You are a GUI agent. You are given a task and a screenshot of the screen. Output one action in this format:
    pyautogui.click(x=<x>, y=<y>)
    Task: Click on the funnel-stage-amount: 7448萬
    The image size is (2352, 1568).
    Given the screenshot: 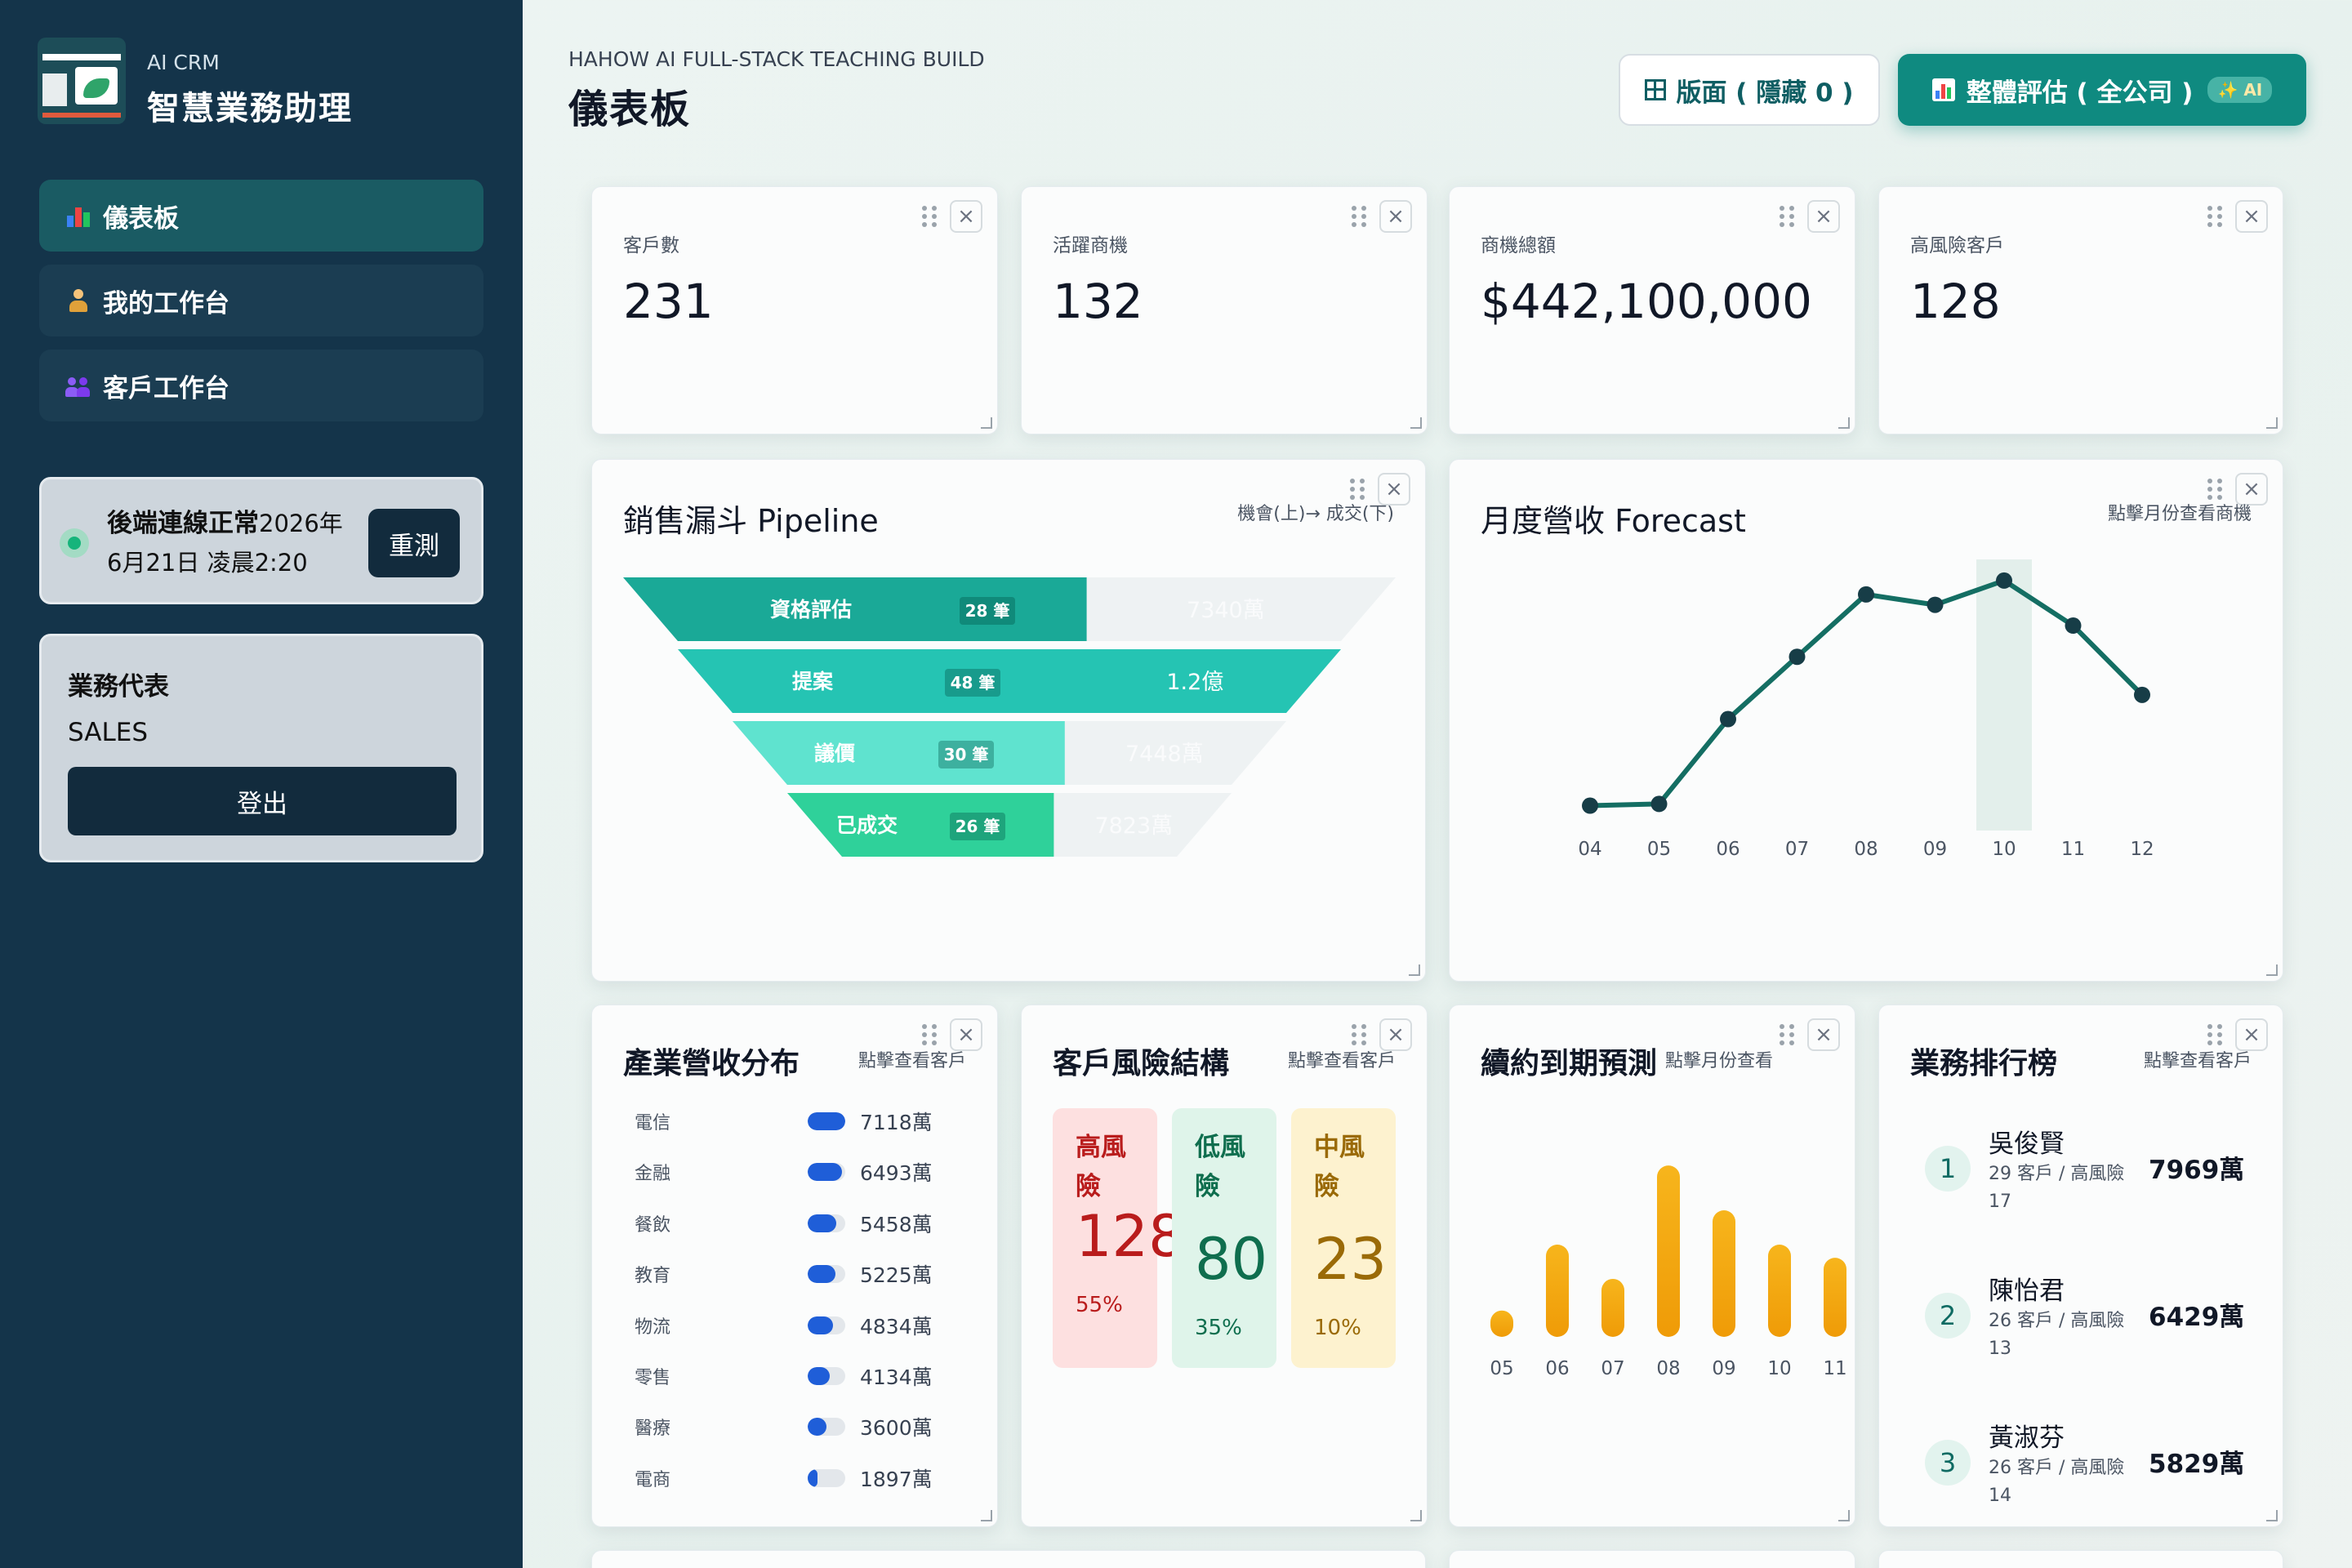 What is the action you would take?
    pyautogui.click(x=1164, y=754)
    